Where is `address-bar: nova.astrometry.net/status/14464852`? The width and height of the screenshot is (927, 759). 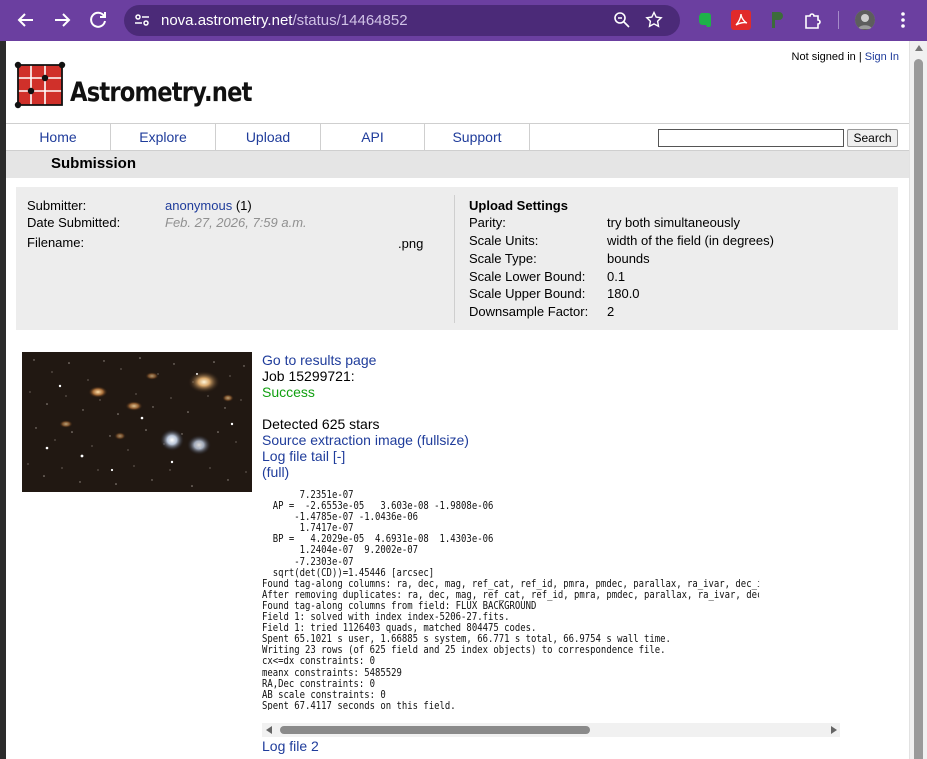 address-bar: nova.astrometry.net/status/14464852 is located at coordinates (402, 20).